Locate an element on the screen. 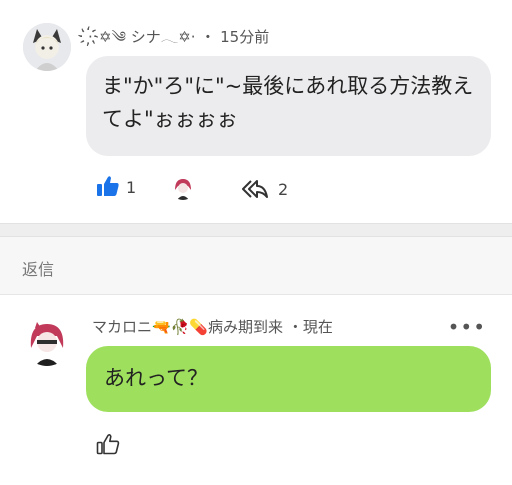  like-count: 1 is located at coordinates (131, 187).